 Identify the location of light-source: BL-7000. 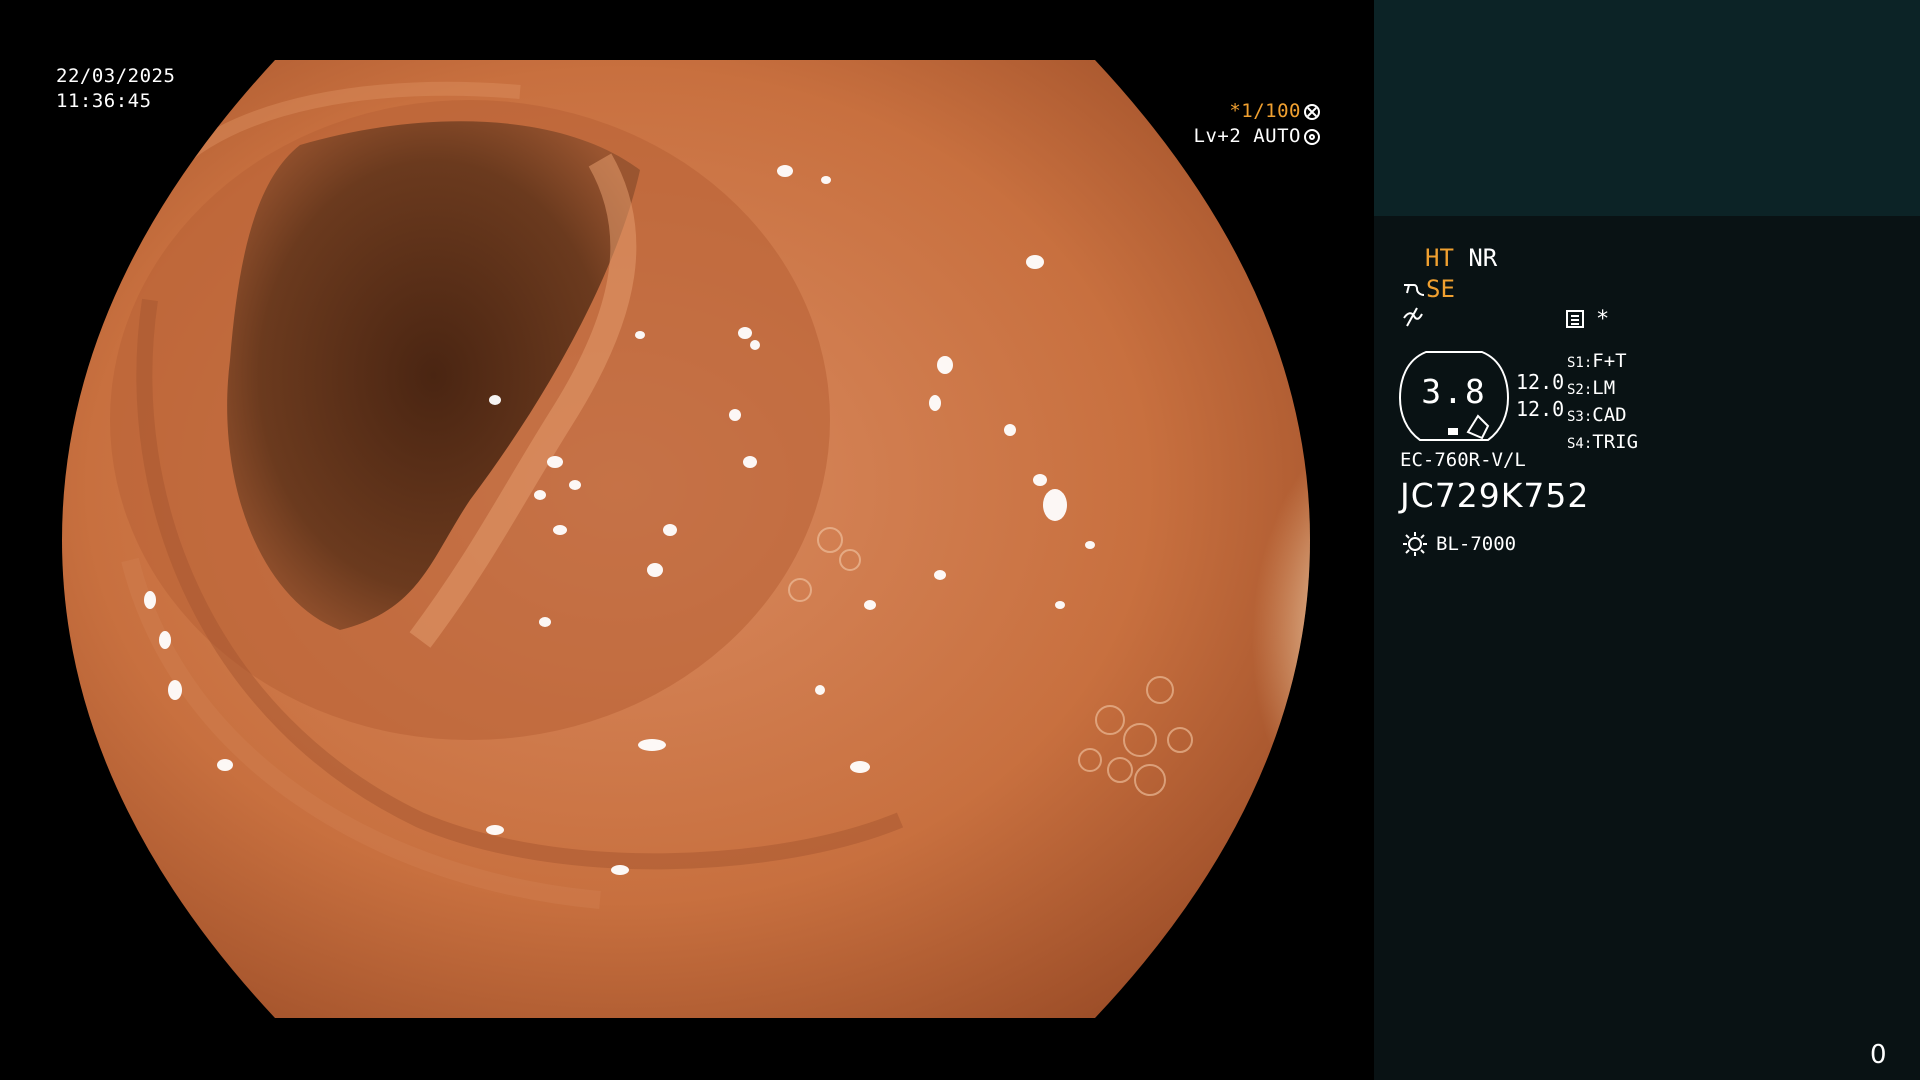
(1459, 544).